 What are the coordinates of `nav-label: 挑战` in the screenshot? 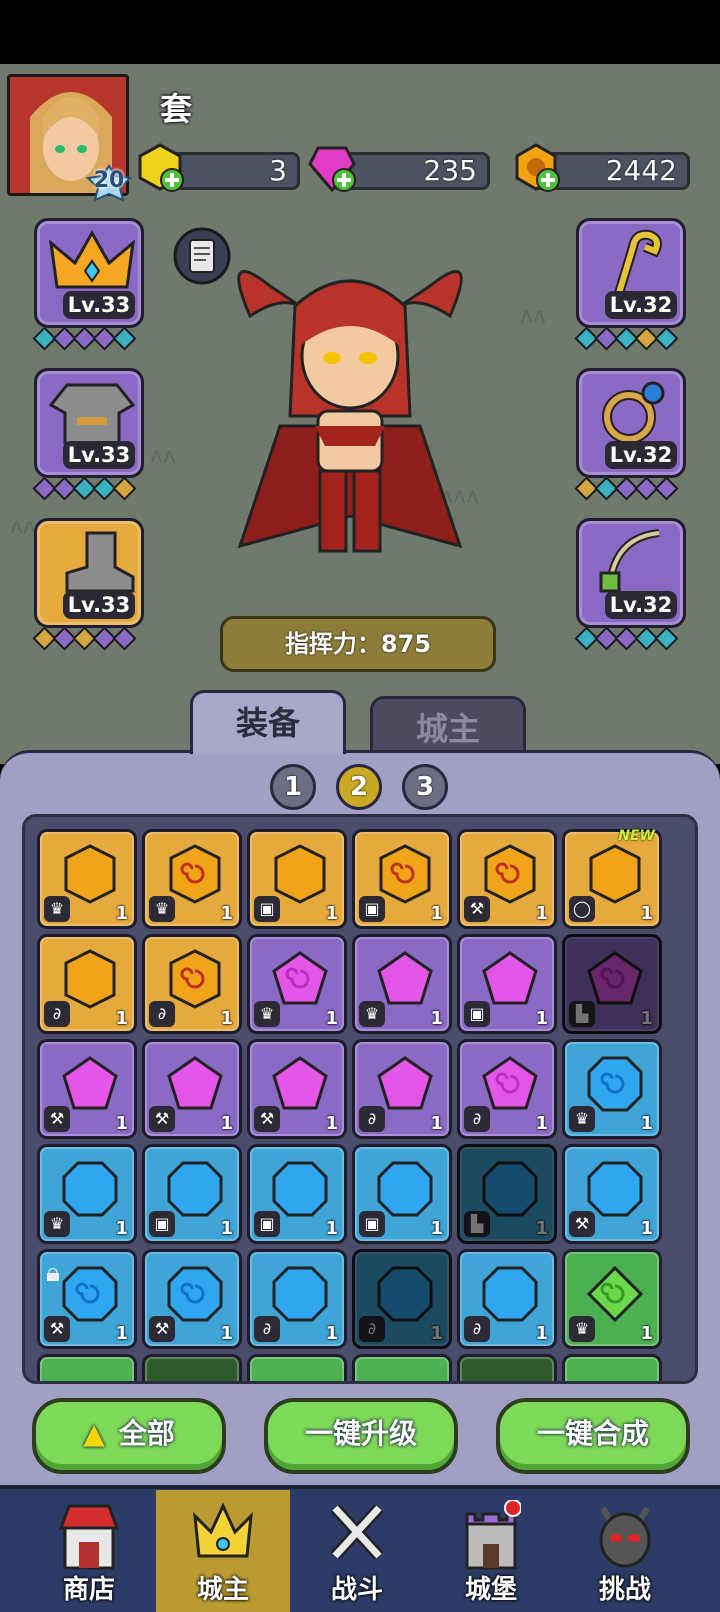 It's located at (624, 1590).